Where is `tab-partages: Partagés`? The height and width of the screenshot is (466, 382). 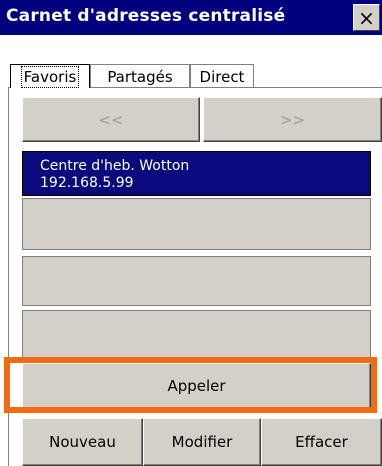
tab-partages: Partagés is located at coordinates (140, 76).